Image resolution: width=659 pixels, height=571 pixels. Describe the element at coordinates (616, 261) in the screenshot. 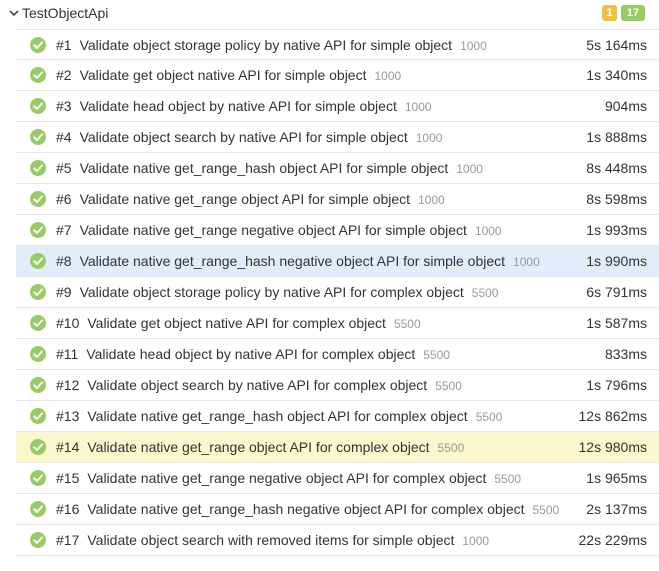

I see `test-duration: 1s 990ms` at that location.